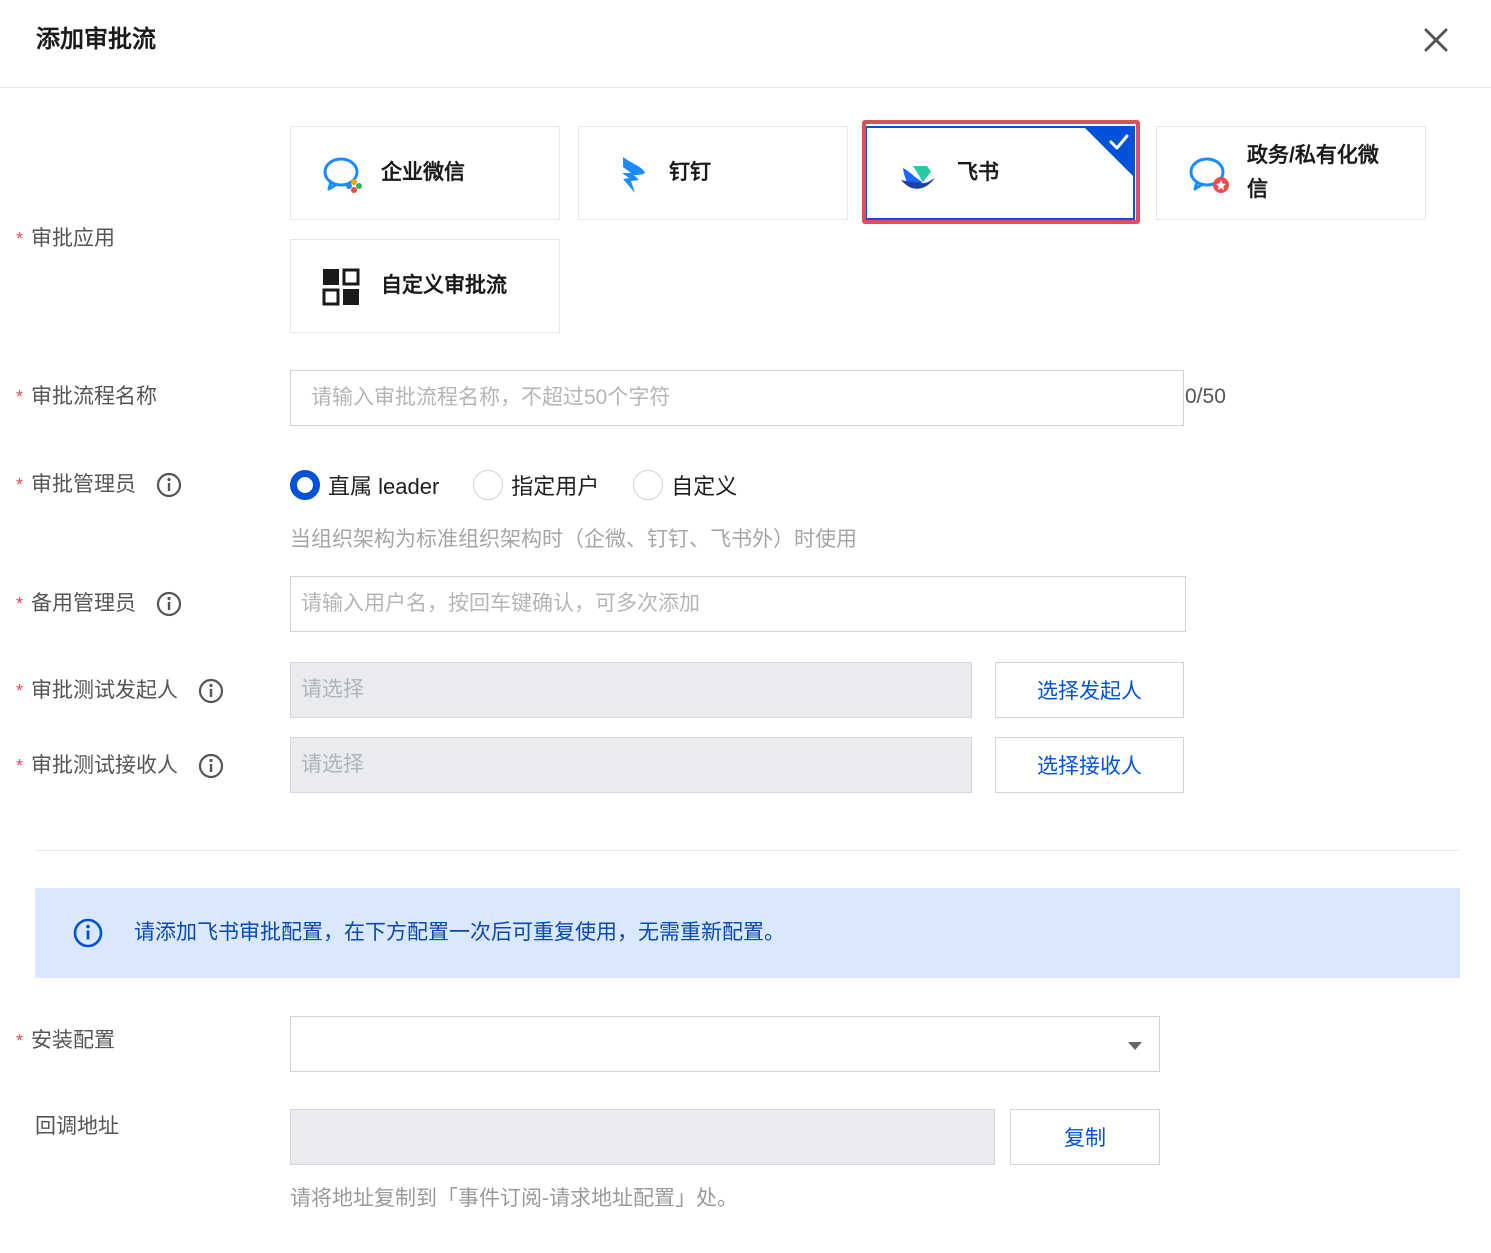 The image size is (1491, 1253). What do you see at coordinates (364, 485) in the screenshot?
I see `radio-direct-leader: 直属 leader` at bounding box center [364, 485].